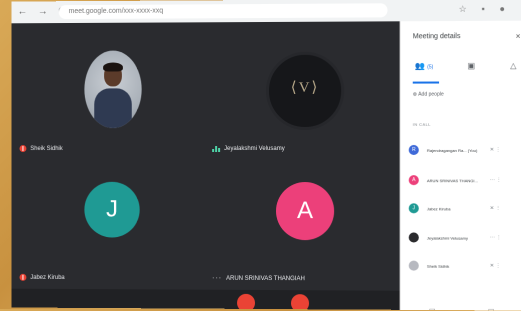 This screenshot has height=311, width=521. Describe the element at coordinates (305, 211) in the screenshot. I see `participant-initial-avatar: A` at that location.